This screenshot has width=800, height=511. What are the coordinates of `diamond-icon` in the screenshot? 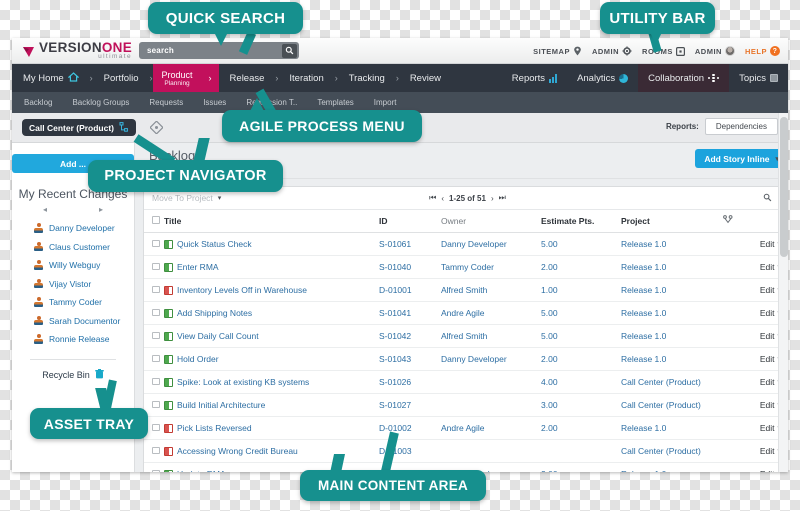 It's located at (157, 127).